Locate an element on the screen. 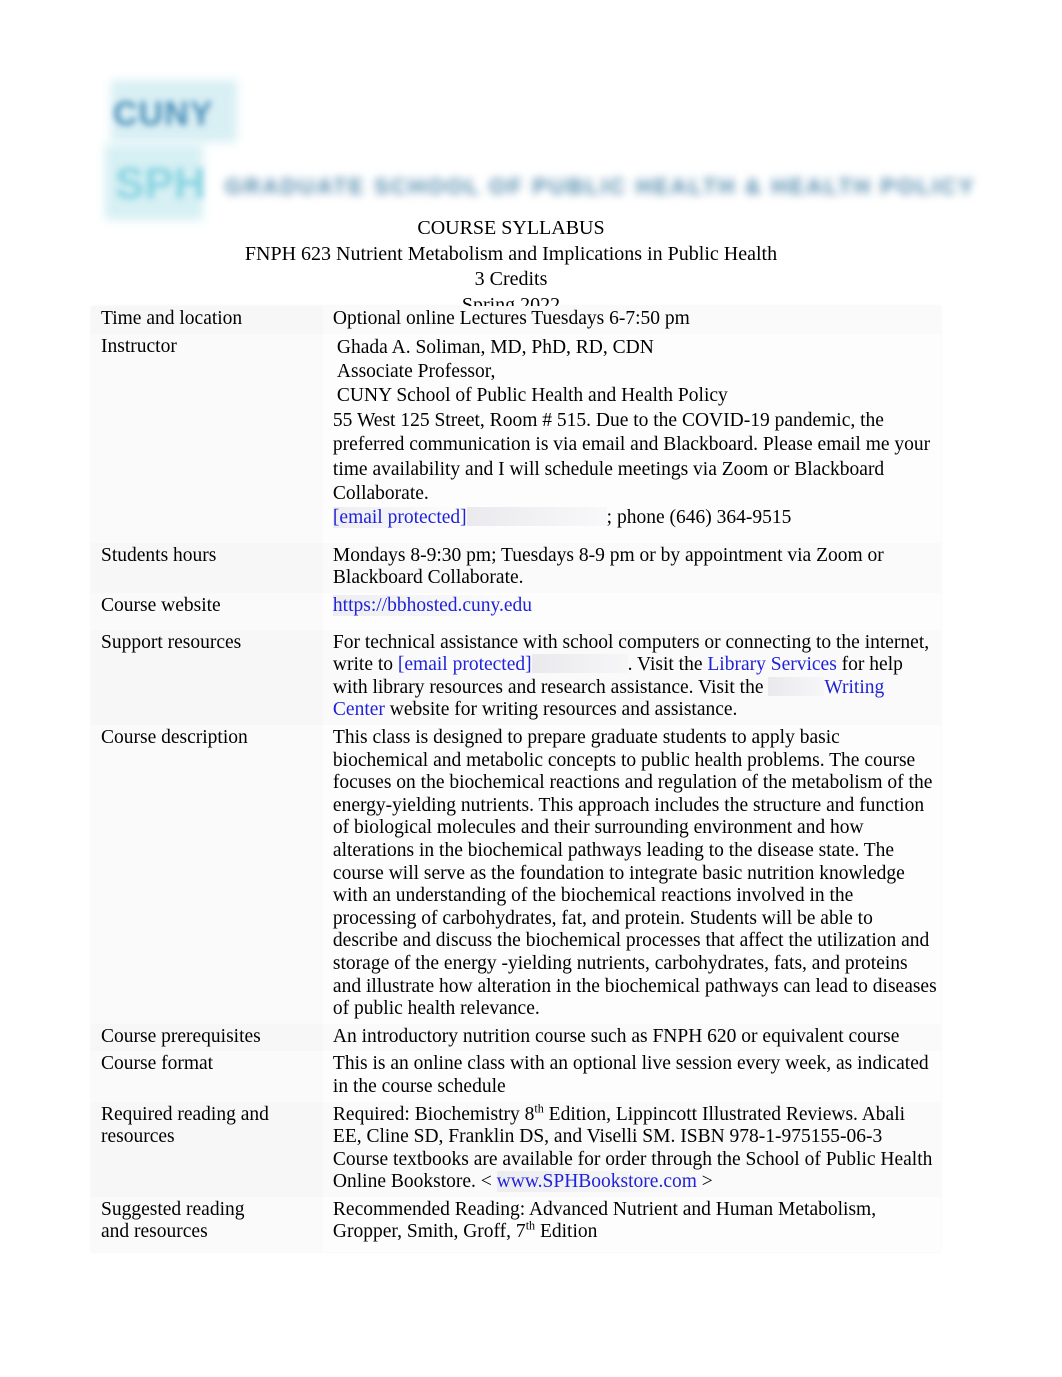  row-label-required-reading: Required reading and resources is located at coordinates (207, 1149).